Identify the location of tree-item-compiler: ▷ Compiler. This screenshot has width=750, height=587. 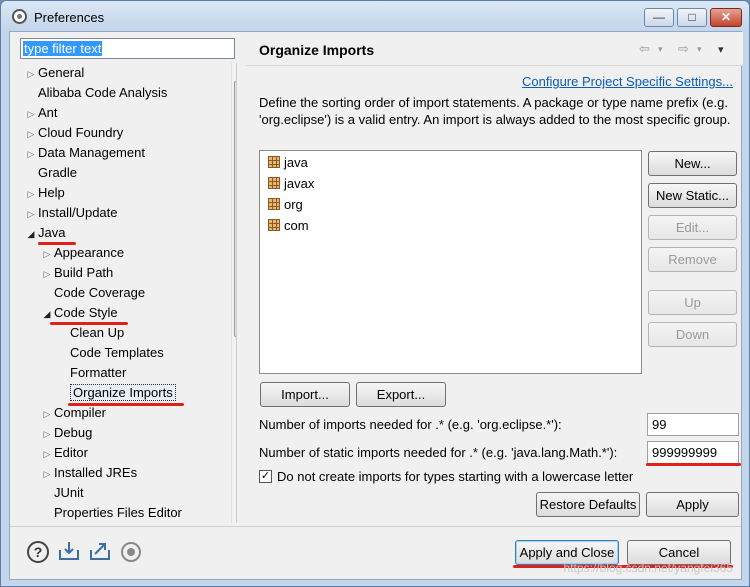
(73, 413).